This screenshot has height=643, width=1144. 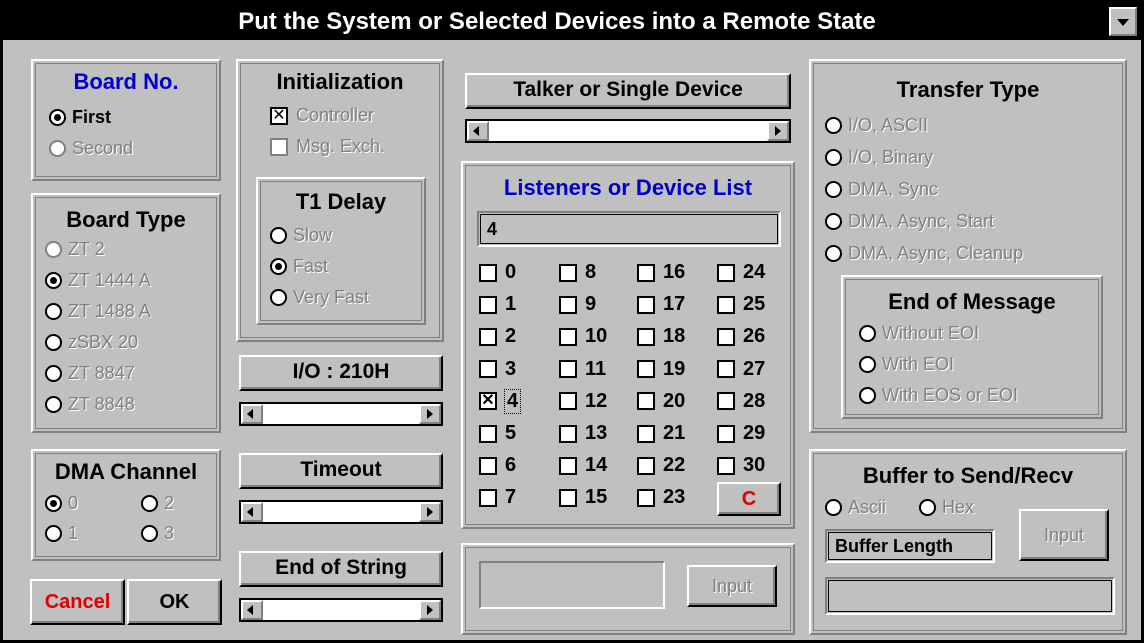 What do you see at coordinates (98, 311) in the screenshot?
I see `board-type-zt1488a: ZT 1488 A` at bounding box center [98, 311].